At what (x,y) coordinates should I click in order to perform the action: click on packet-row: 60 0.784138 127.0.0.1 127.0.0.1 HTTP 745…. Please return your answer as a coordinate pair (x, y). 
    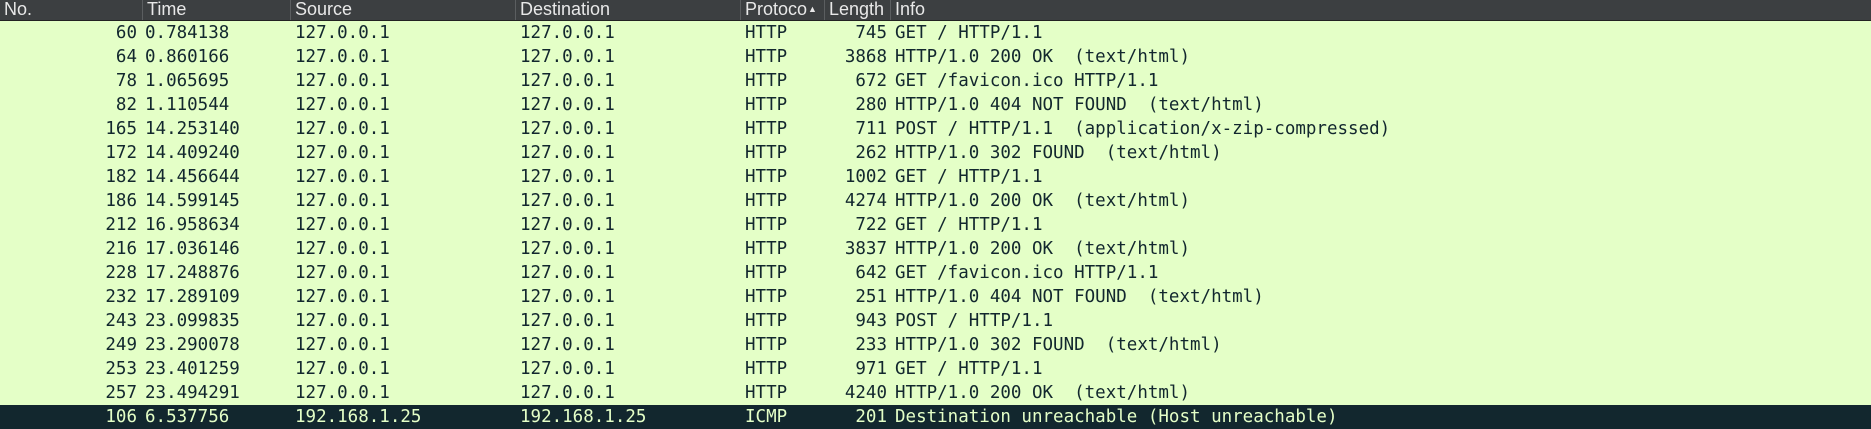
    Looking at the image, I should click on (935, 33).